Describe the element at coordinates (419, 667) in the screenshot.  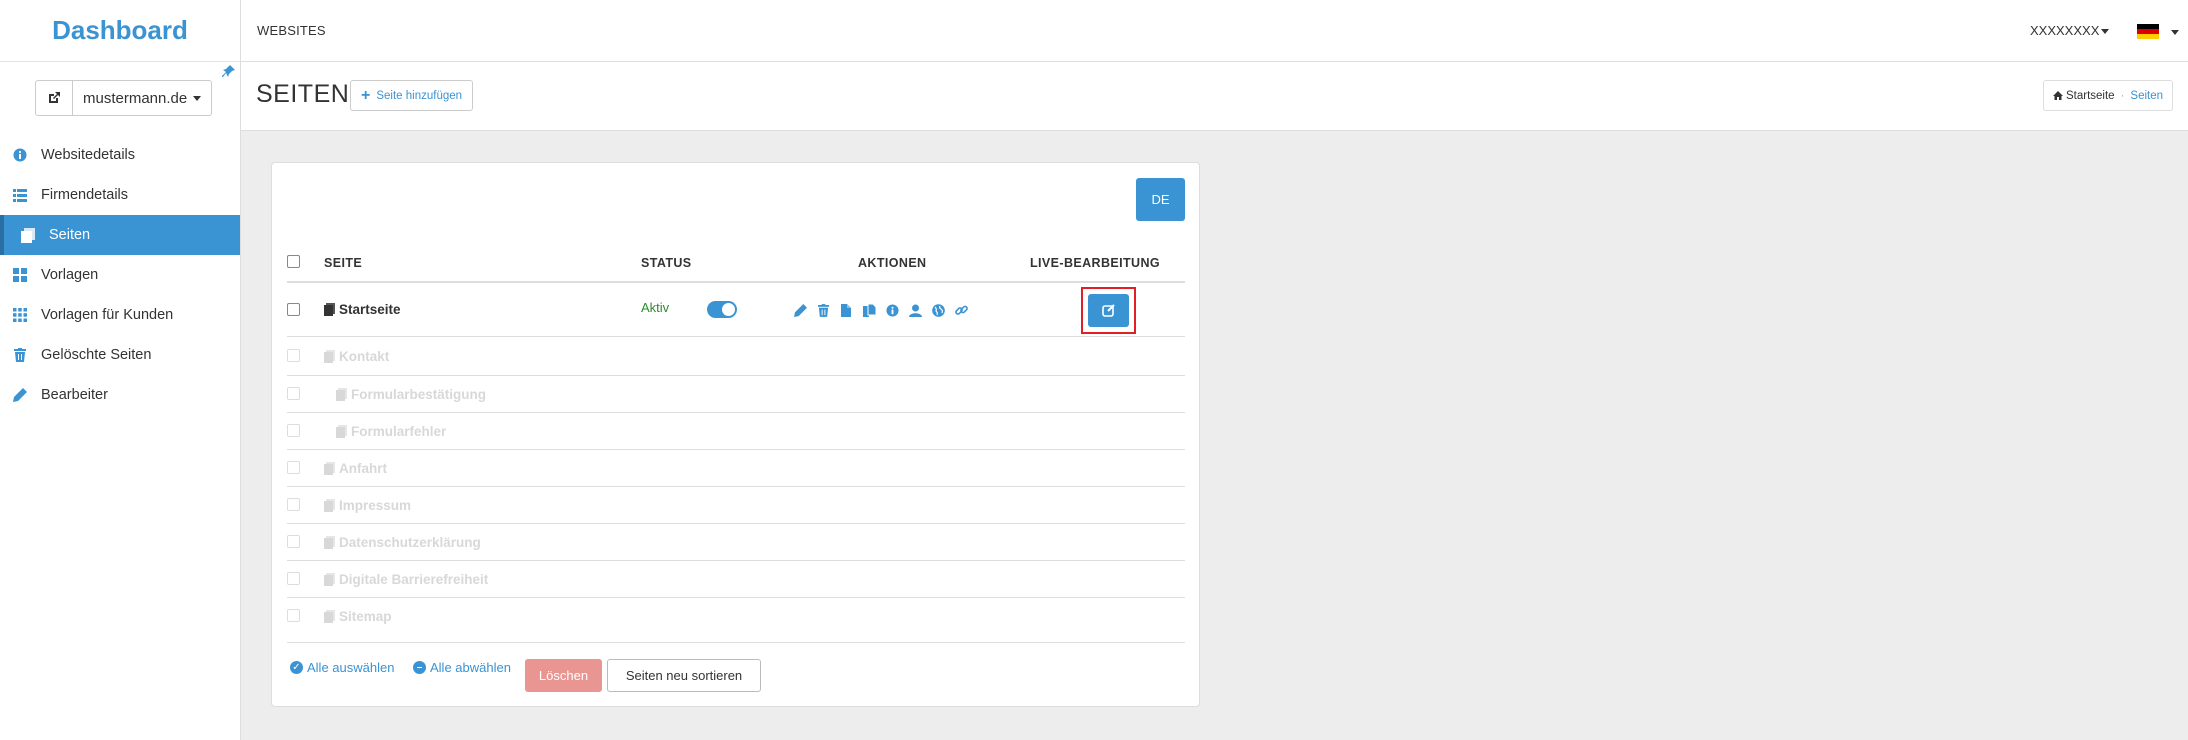
I see `minus-circle-icon: –` at that location.